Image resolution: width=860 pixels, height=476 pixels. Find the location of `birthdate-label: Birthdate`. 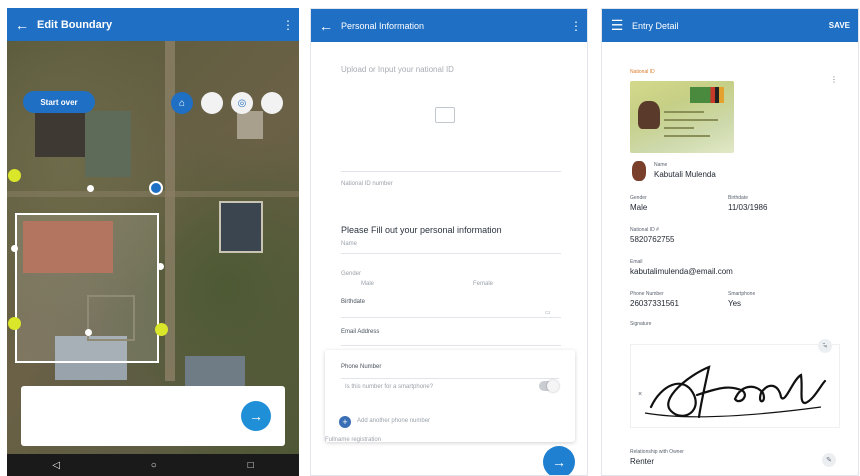

birthdate-label: Birthdate is located at coordinates (738, 198).